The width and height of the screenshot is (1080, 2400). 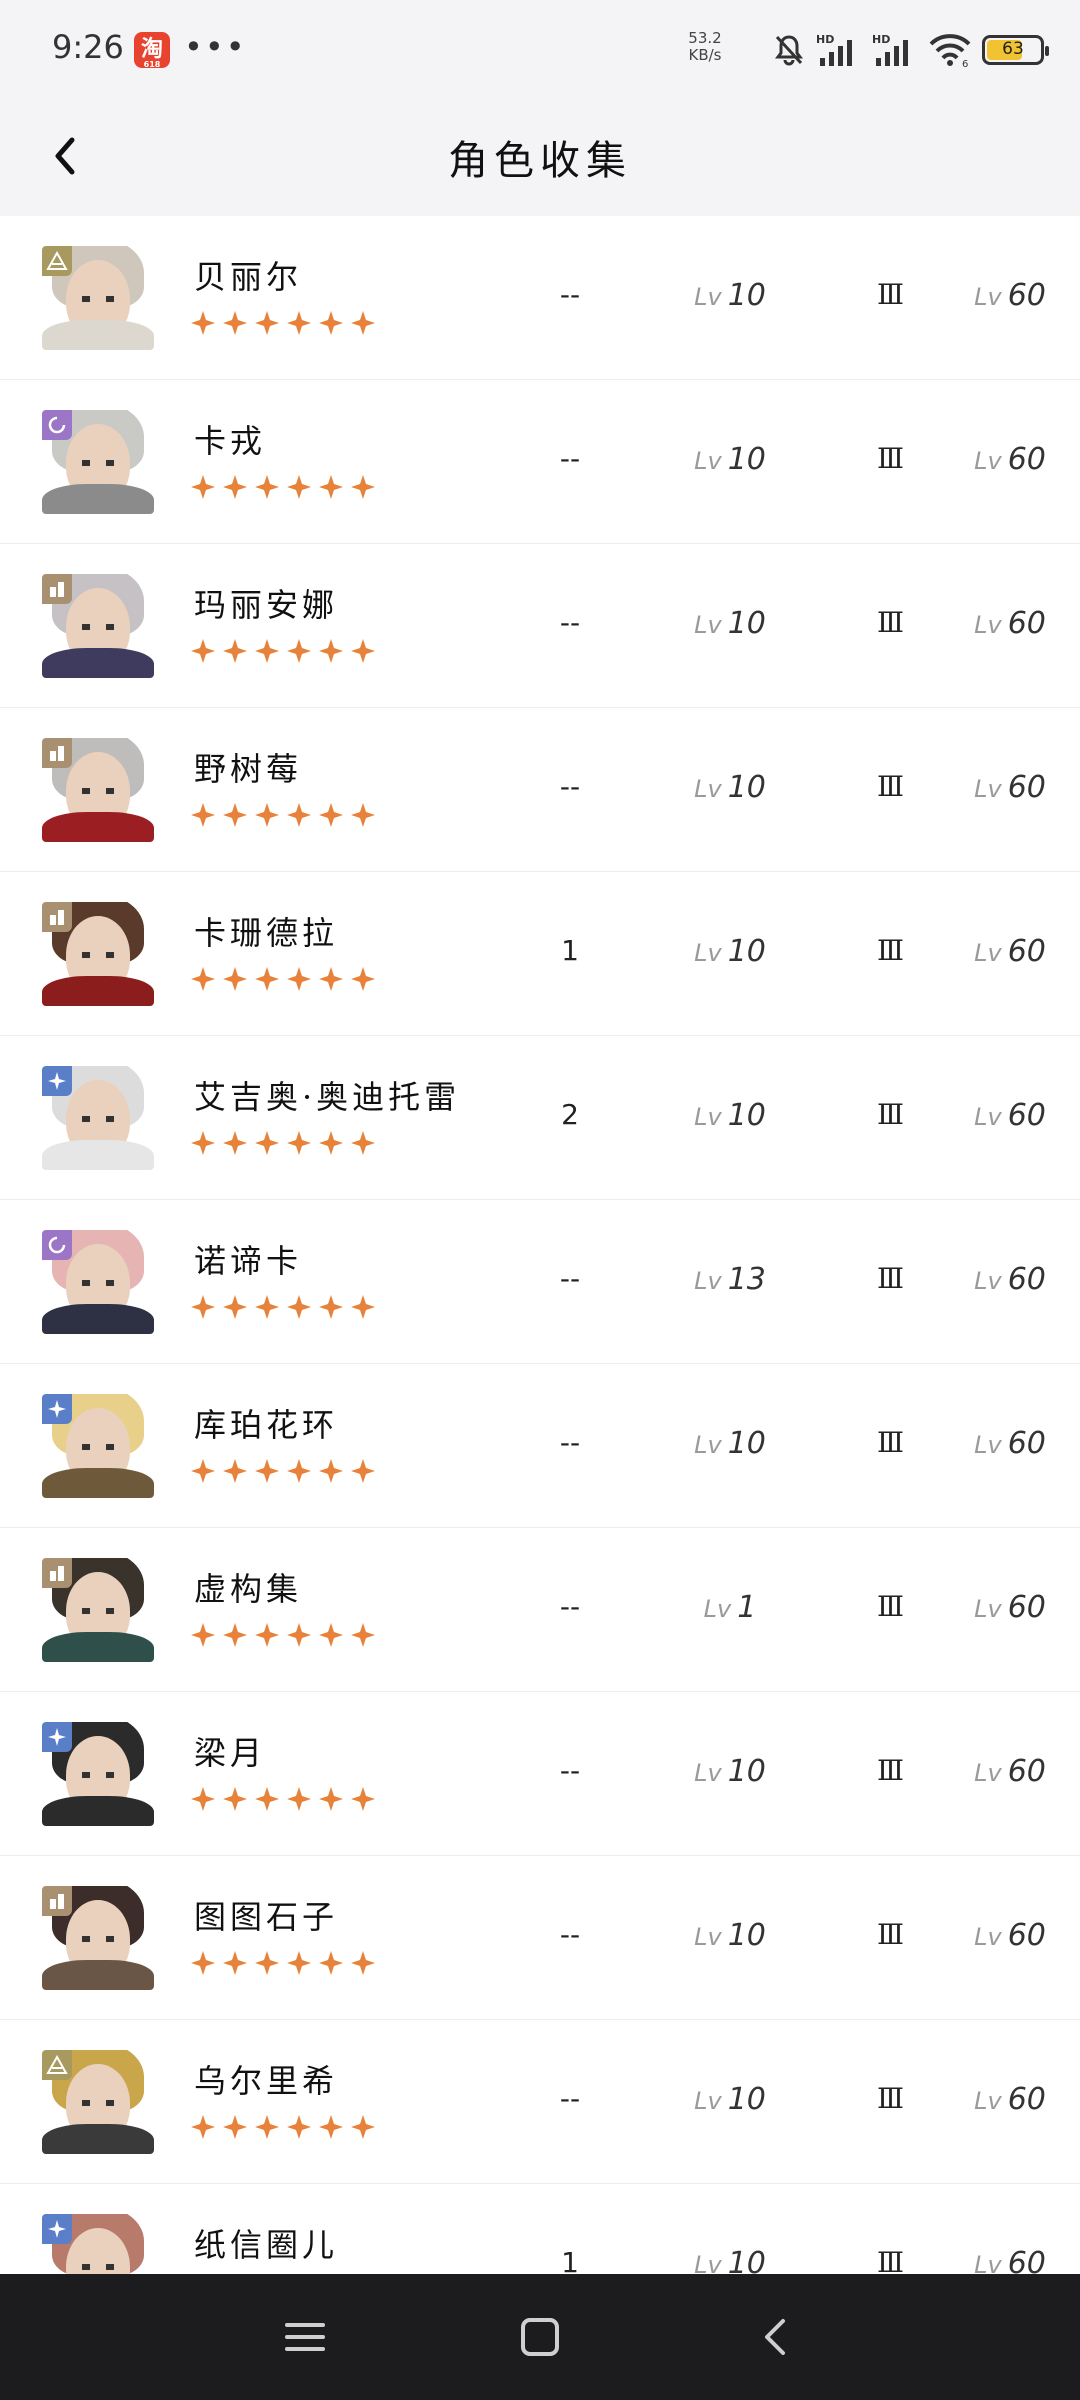 I want to click on character-row: 梁月 -- Lv 10 Ⅲ Lv 60, so click(x=540, y=1774).